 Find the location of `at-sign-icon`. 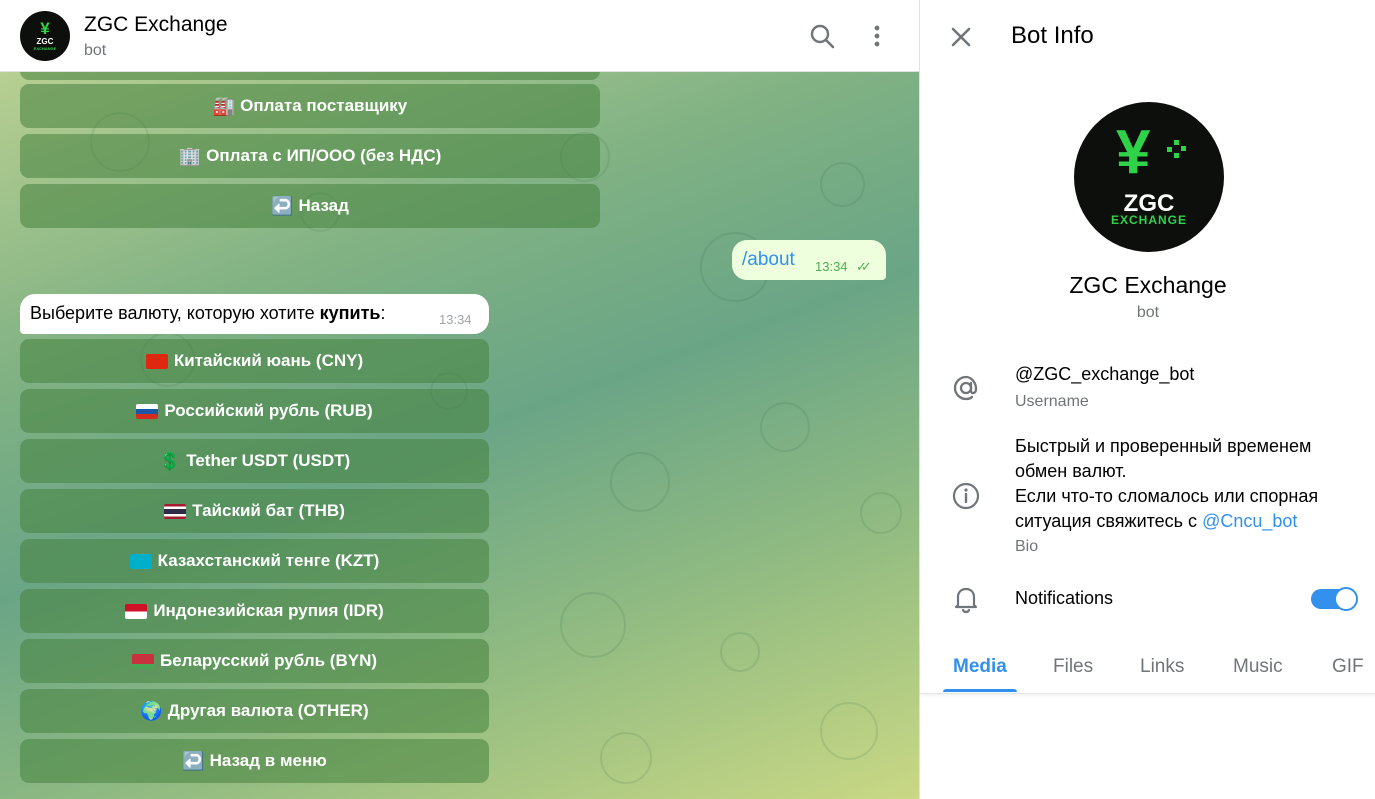

at-sign-icon is located at coordinates (966, 388).